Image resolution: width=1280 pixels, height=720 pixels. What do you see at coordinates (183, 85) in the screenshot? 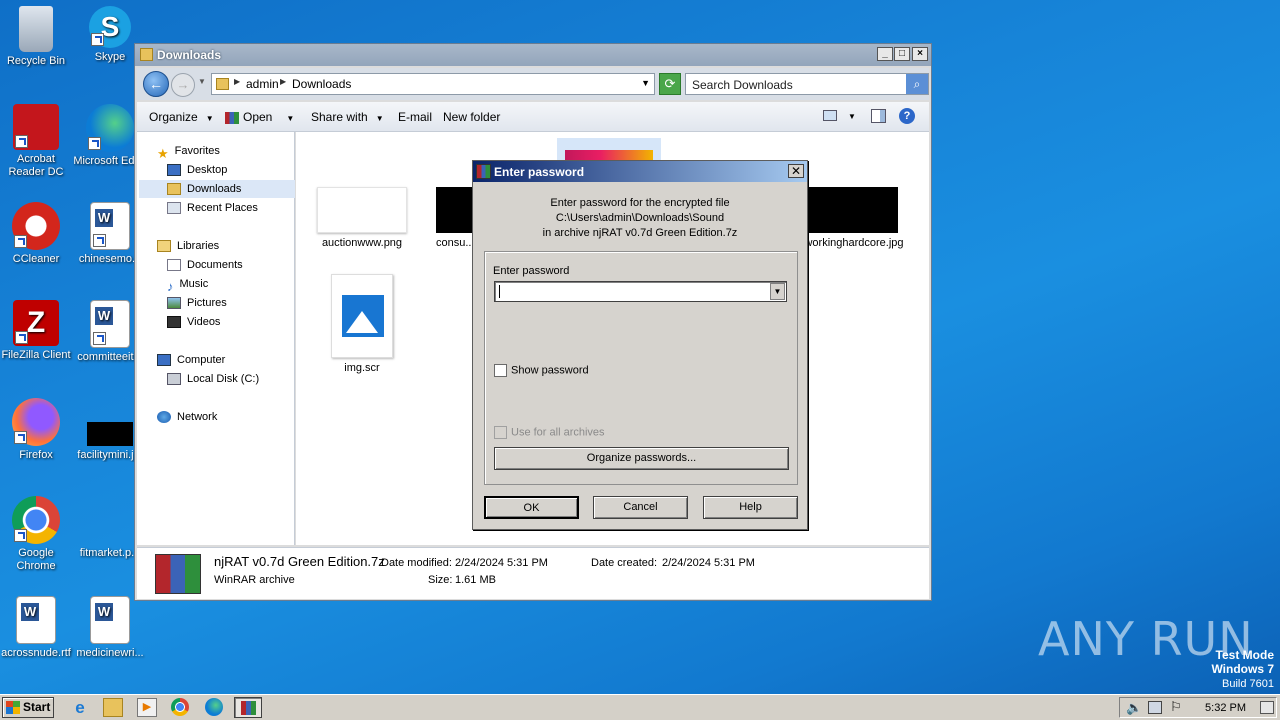
I see `forward-button: →` at bounding box center [183, 85].